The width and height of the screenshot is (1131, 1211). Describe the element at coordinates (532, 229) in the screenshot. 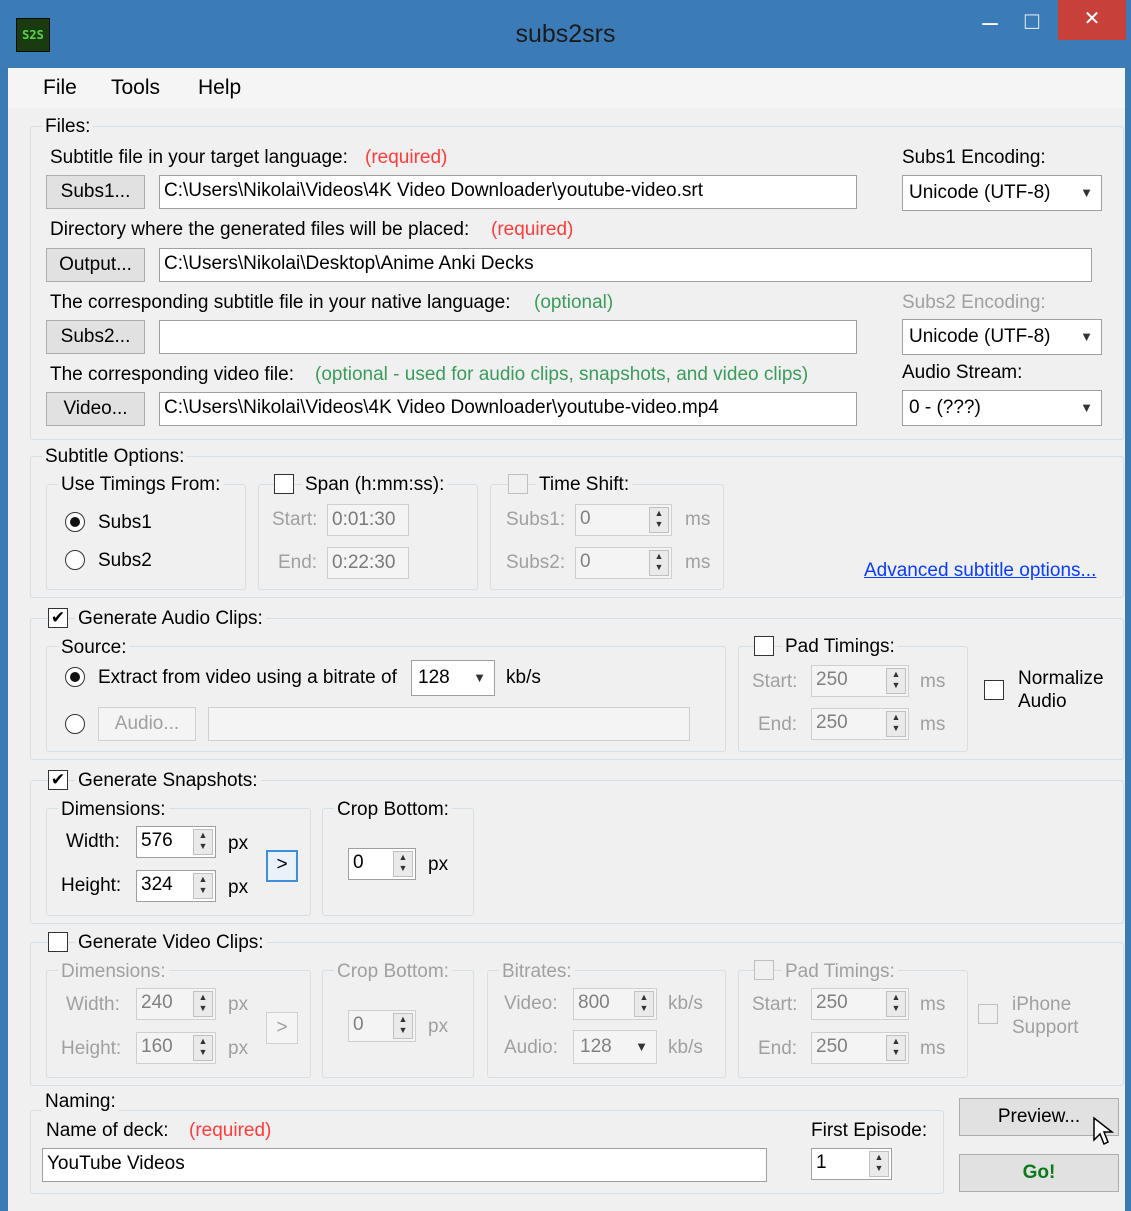

I see `output-required: (required)` at that location.